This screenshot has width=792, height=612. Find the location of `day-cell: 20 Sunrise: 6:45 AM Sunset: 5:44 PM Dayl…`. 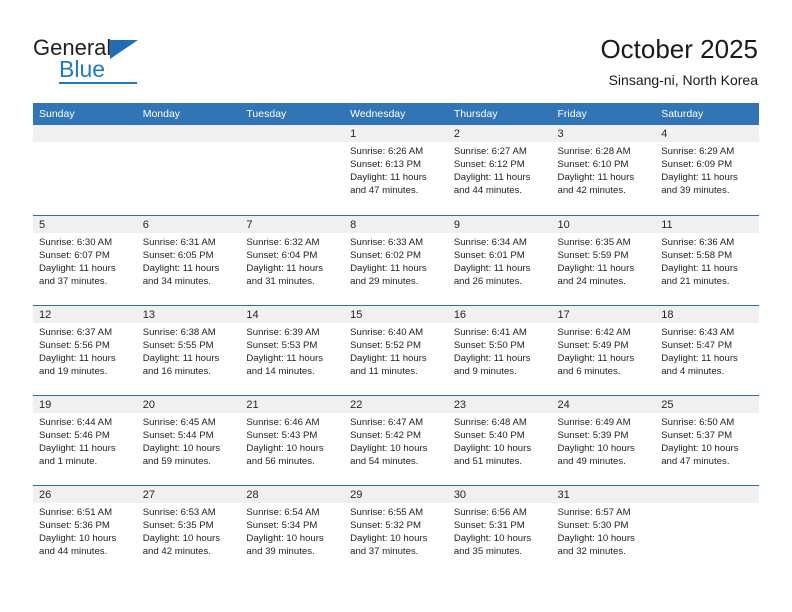

day-cell: 20 Sunrise: 6:45 AM Sunset: 5:44 PM Dayl… is located at coordinates (188, 439).